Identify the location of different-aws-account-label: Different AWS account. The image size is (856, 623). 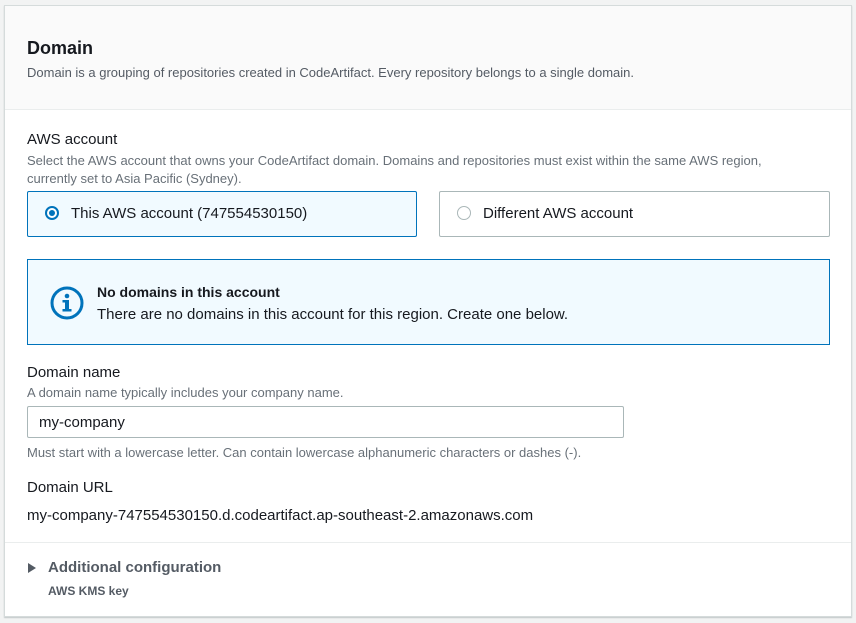
(558, 213).